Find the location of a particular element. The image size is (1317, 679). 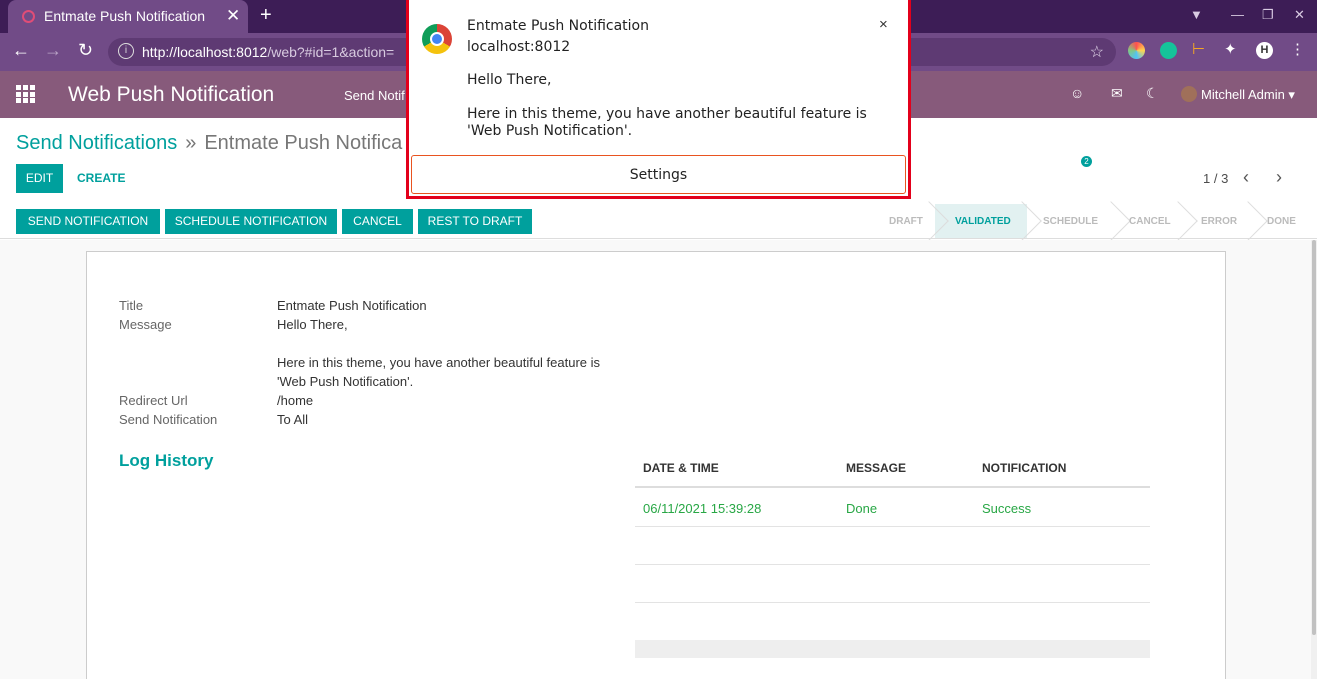

tab-close-icon: ✕ is located at coordinates (233, 16).